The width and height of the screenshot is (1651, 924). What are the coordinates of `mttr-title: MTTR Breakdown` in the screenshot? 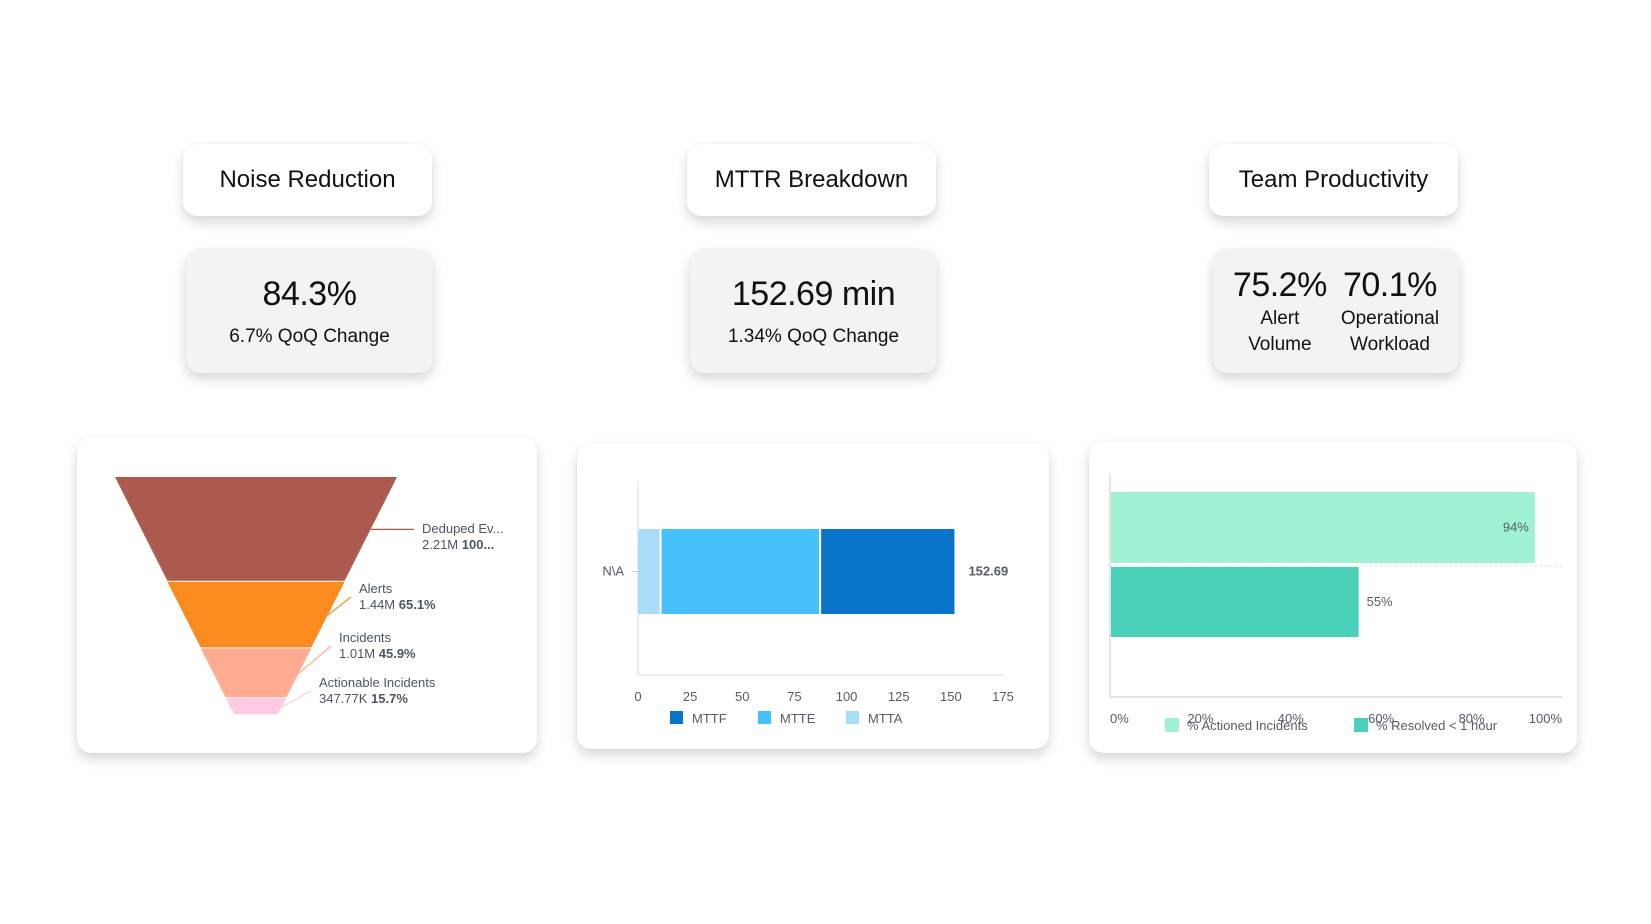 It's located at (811, 179).